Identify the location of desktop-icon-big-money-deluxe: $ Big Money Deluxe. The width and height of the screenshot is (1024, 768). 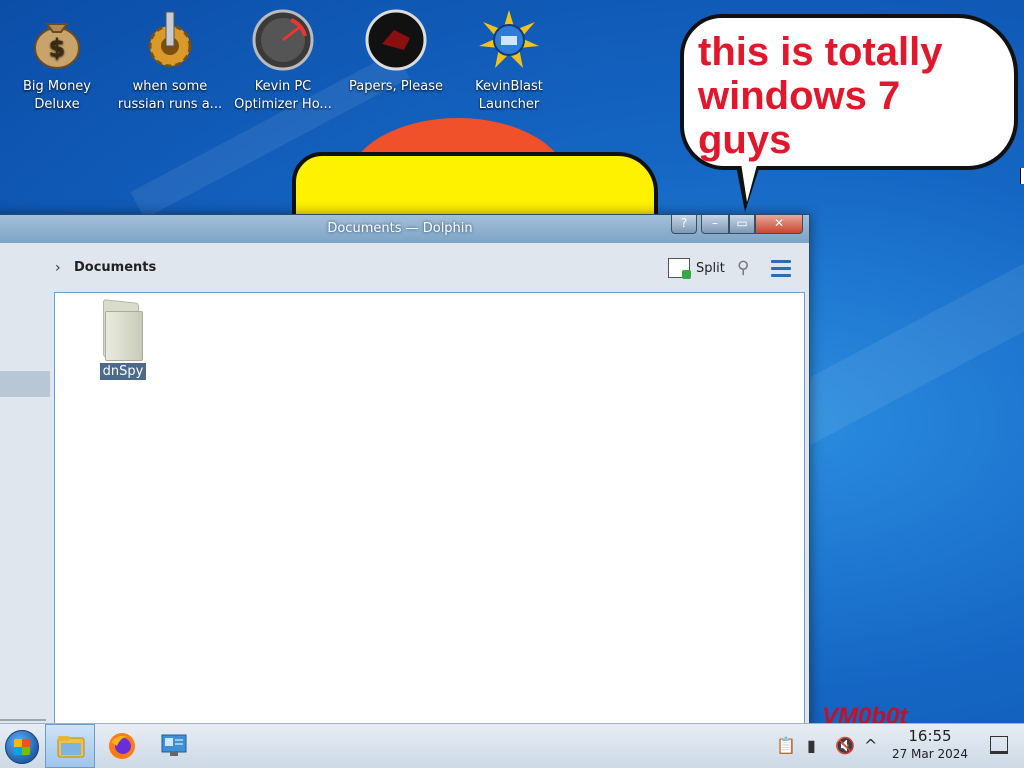
(57, 61).